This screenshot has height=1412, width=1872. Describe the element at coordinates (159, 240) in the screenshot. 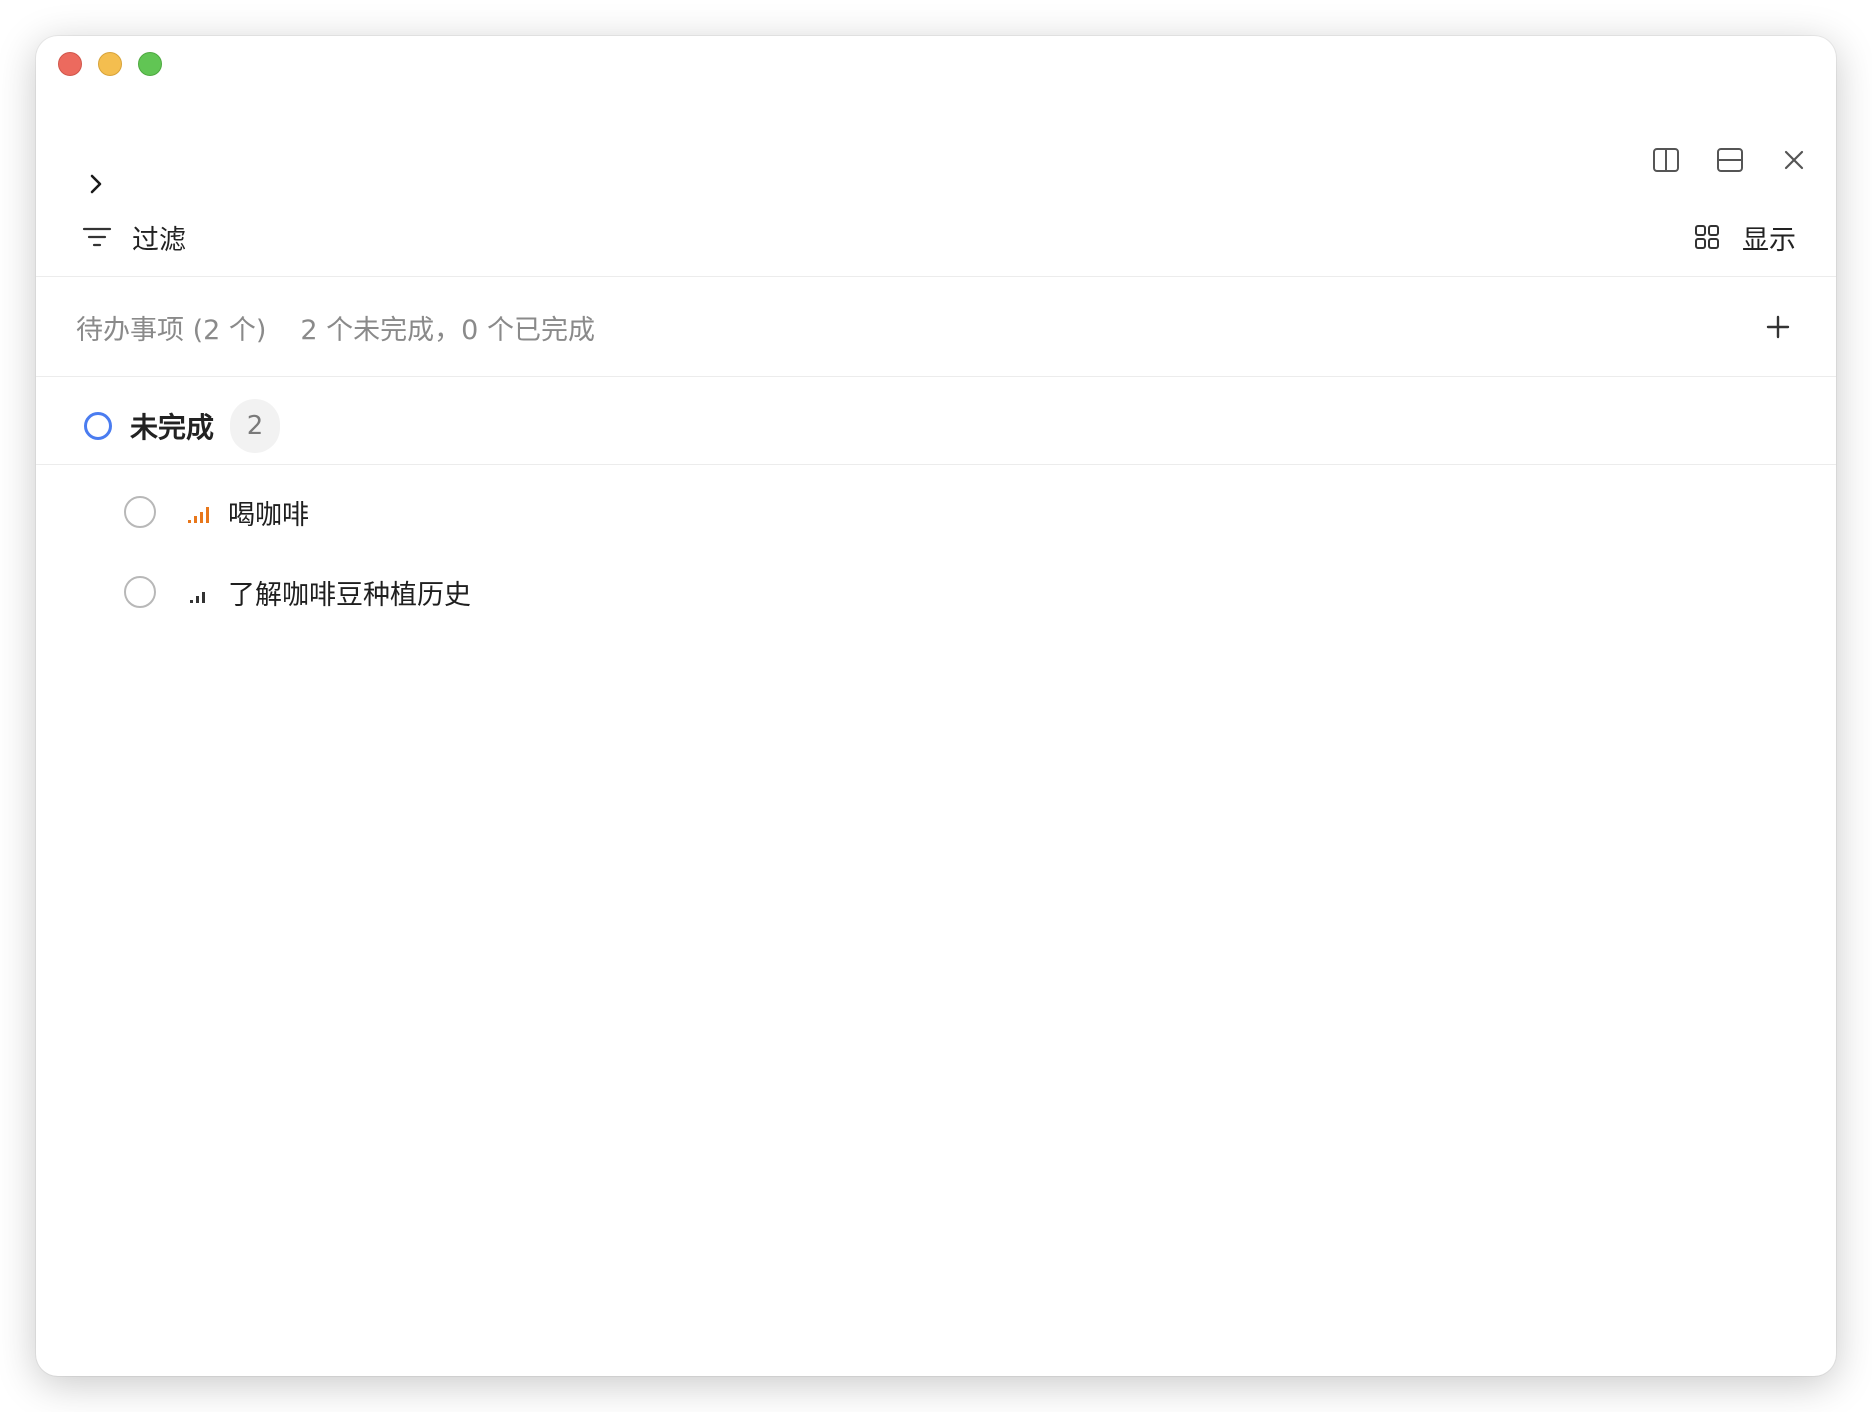

I see `filter-label: 过滤` at that location.